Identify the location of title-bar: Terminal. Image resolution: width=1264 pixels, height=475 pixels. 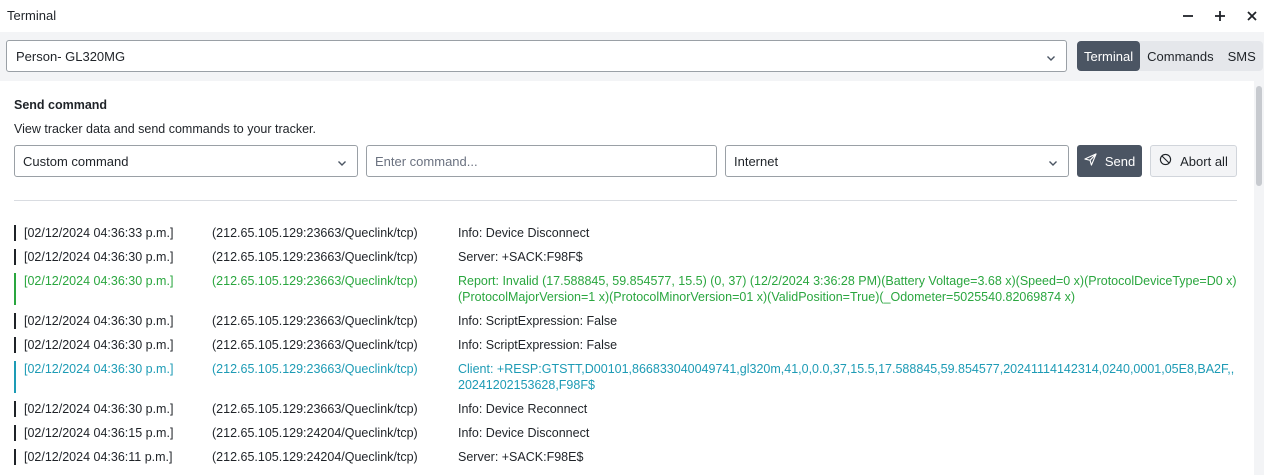
(632, 16).